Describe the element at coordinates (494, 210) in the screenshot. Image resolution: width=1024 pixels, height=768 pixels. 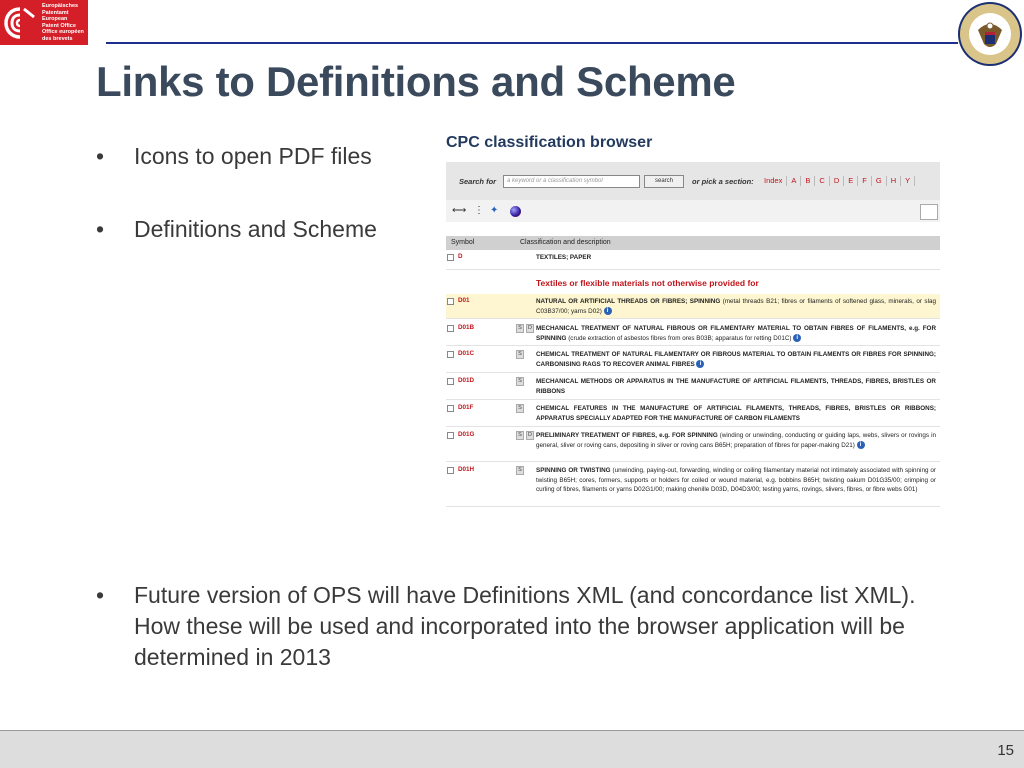
I see `colorize-icon: ✦` at that location.